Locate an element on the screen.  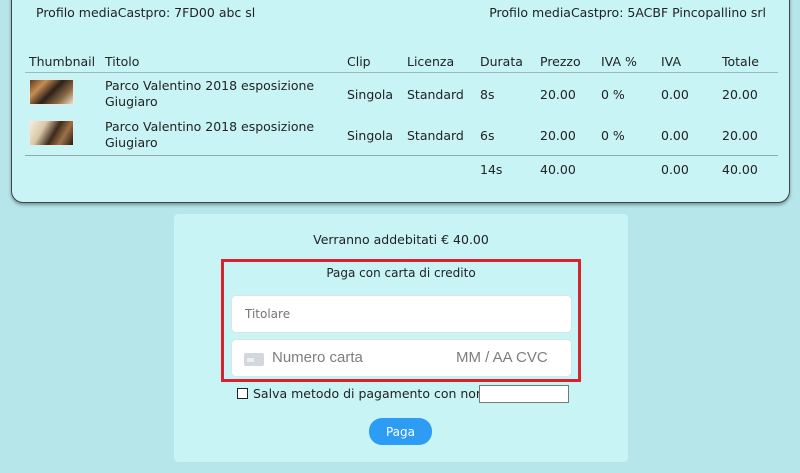
total-vat: 0.00 is located at coordinates (675, 169).